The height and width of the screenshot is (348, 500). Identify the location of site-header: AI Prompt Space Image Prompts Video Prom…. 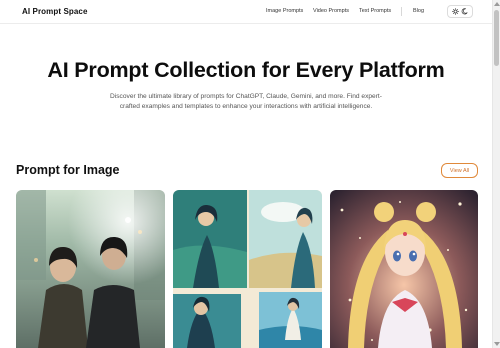
(246, 12).